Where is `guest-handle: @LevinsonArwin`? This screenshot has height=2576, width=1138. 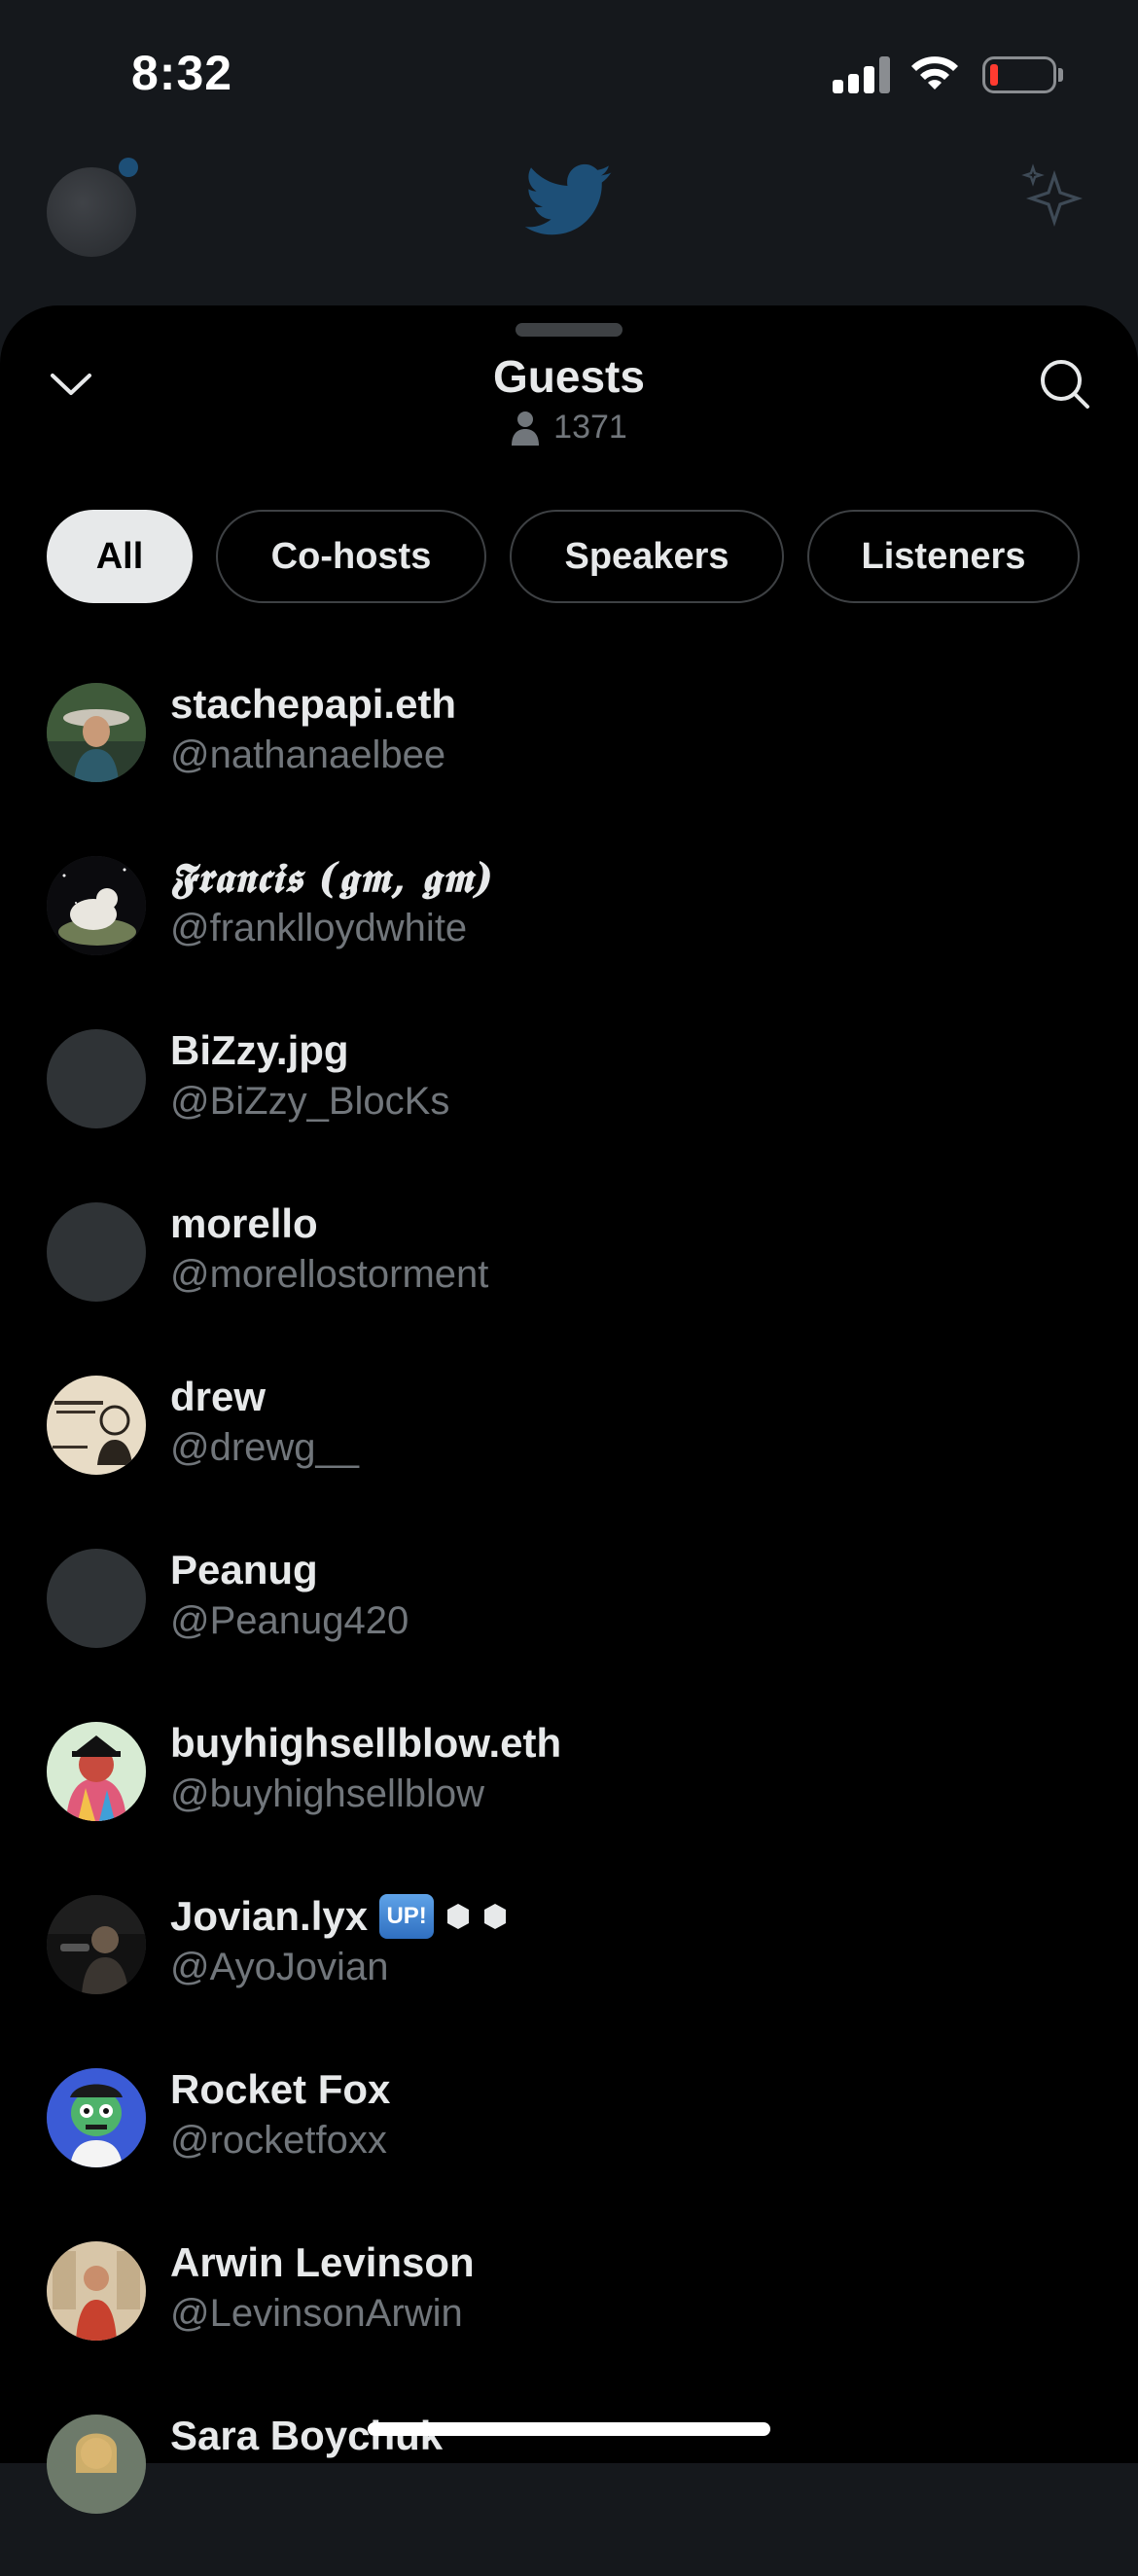 guest-handle: @LevinsonArwin is located at coordinates (316, 2313).